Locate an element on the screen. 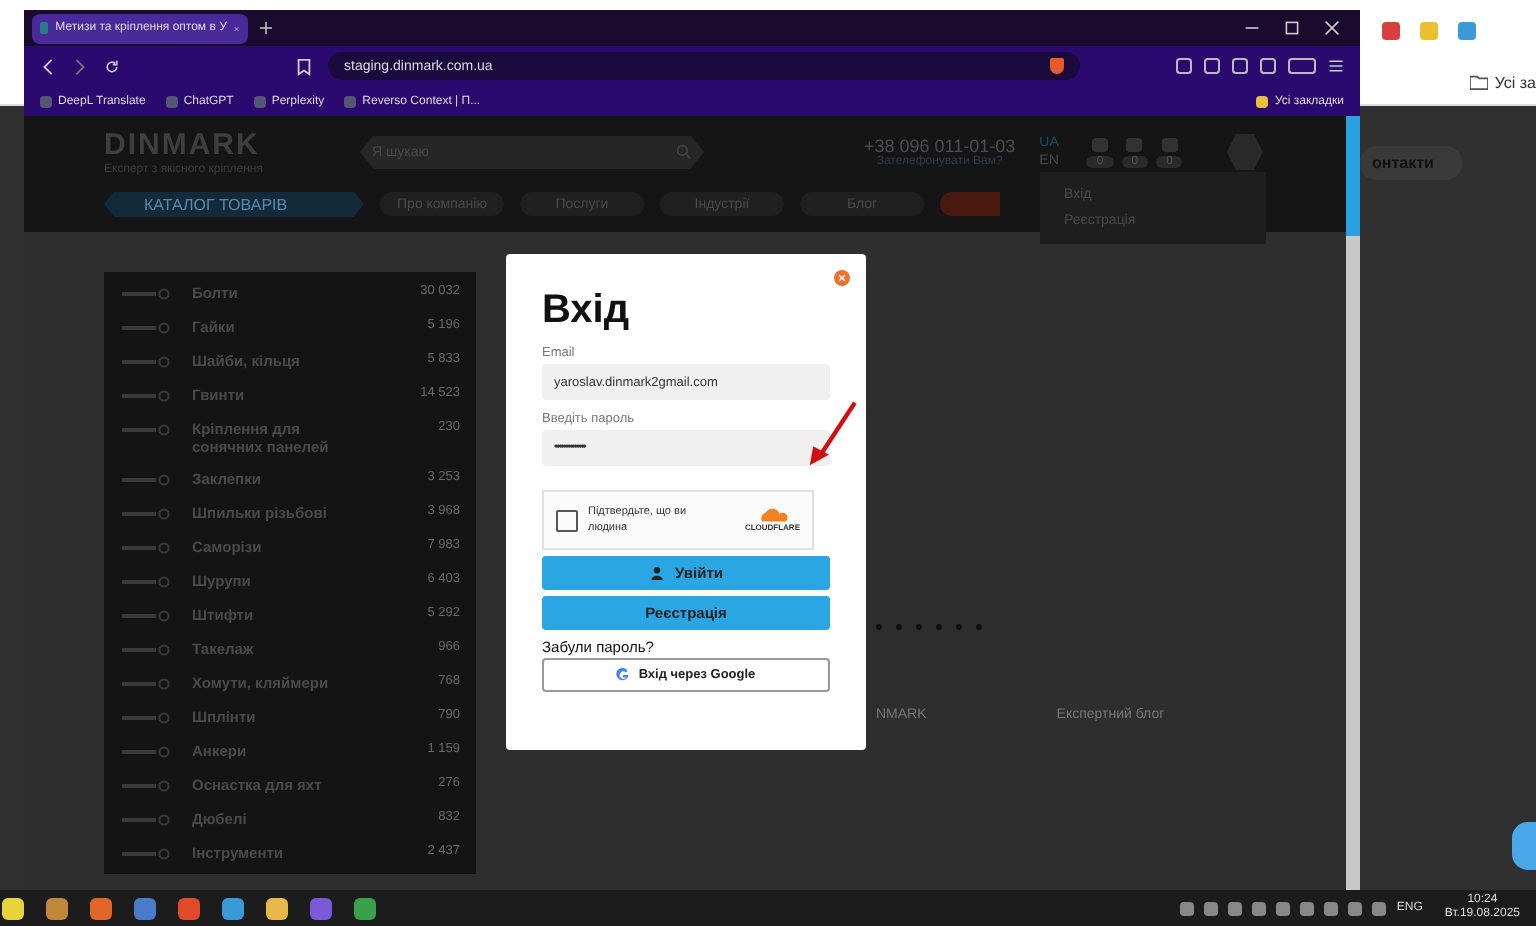 Image resolution: width=1536 pixels, height=926 pixels. folder-icon is located at coordinates (1479, 82).